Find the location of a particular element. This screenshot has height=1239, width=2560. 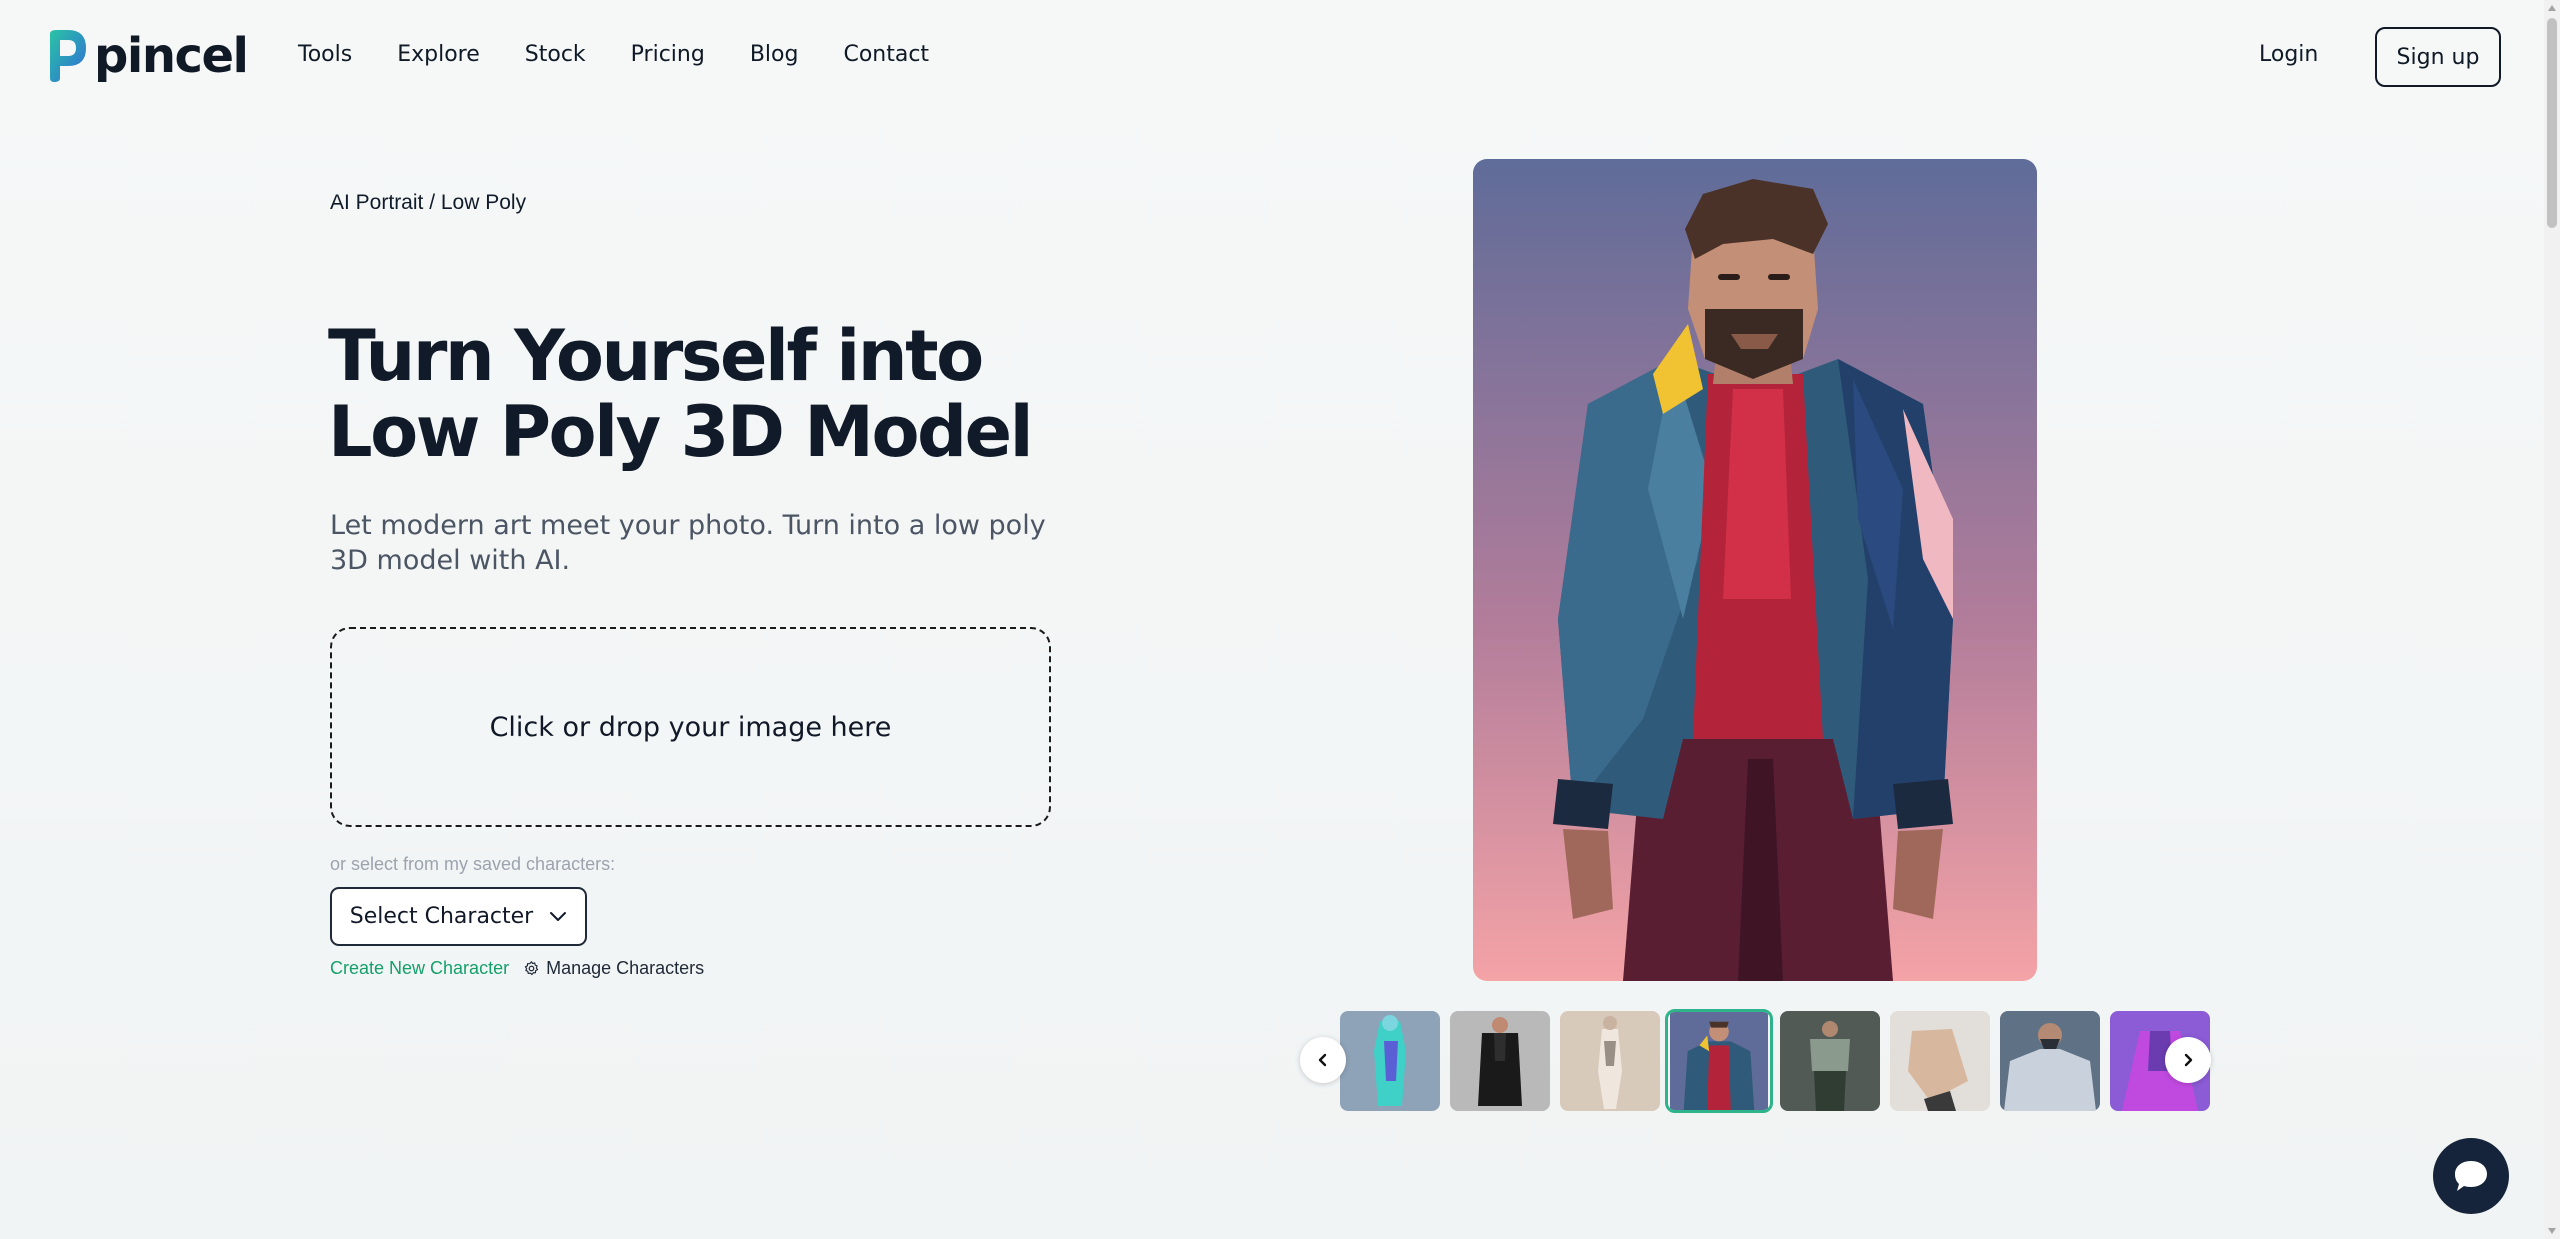

main-nav: Tools Explore Stock Pricing Blog Contact is located at coordinates (636, 54).